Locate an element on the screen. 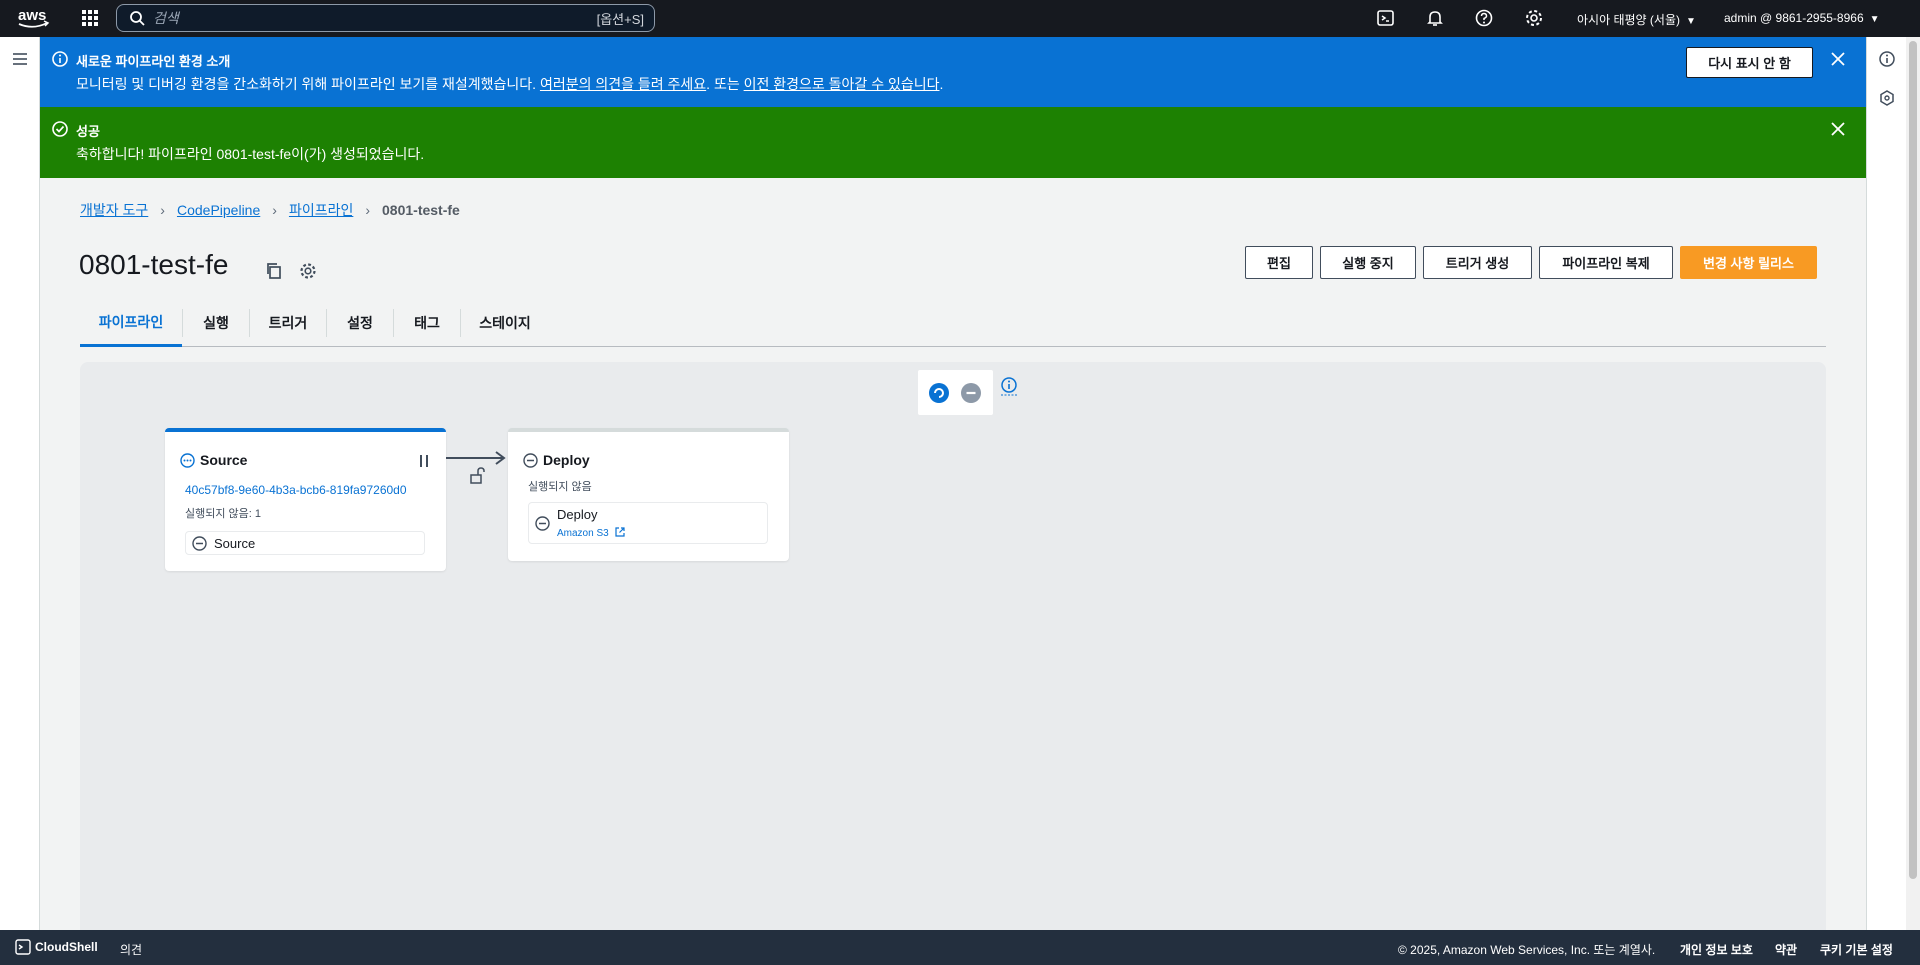  global-search: [옵션+S] is located at coordinates (385, 18).